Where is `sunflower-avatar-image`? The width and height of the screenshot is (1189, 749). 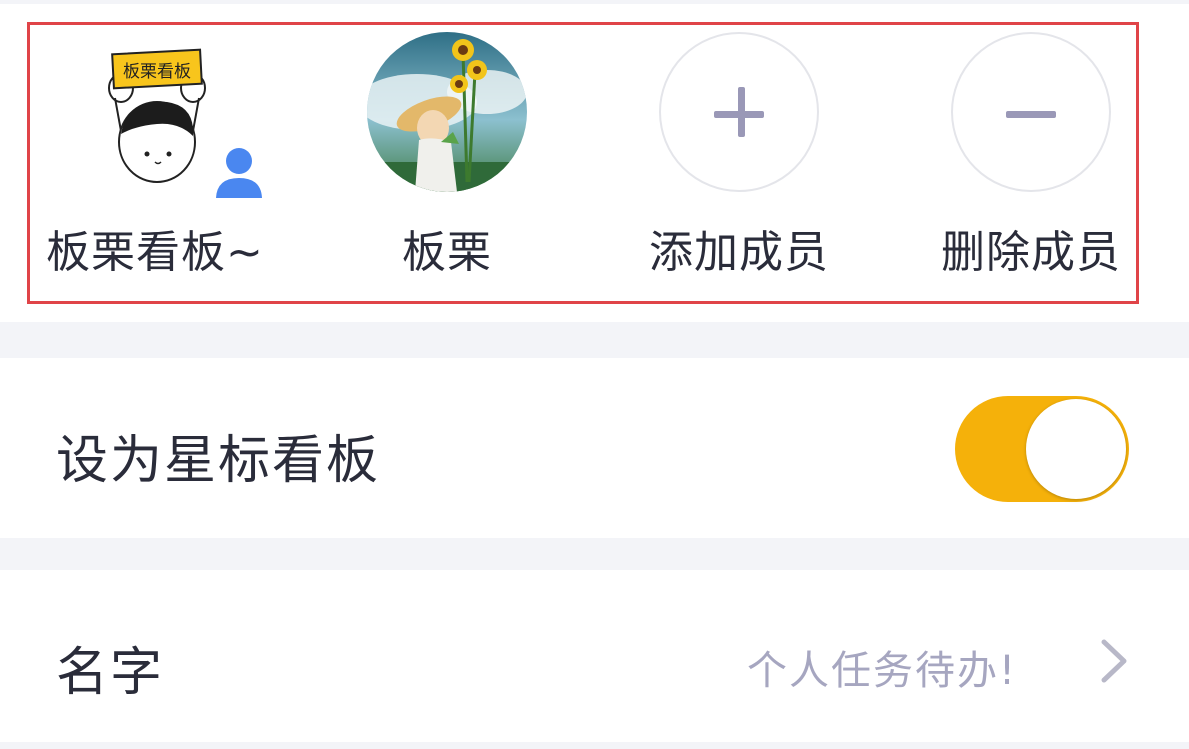 sunflower-avatar-image is located at coordinates (447, 112).